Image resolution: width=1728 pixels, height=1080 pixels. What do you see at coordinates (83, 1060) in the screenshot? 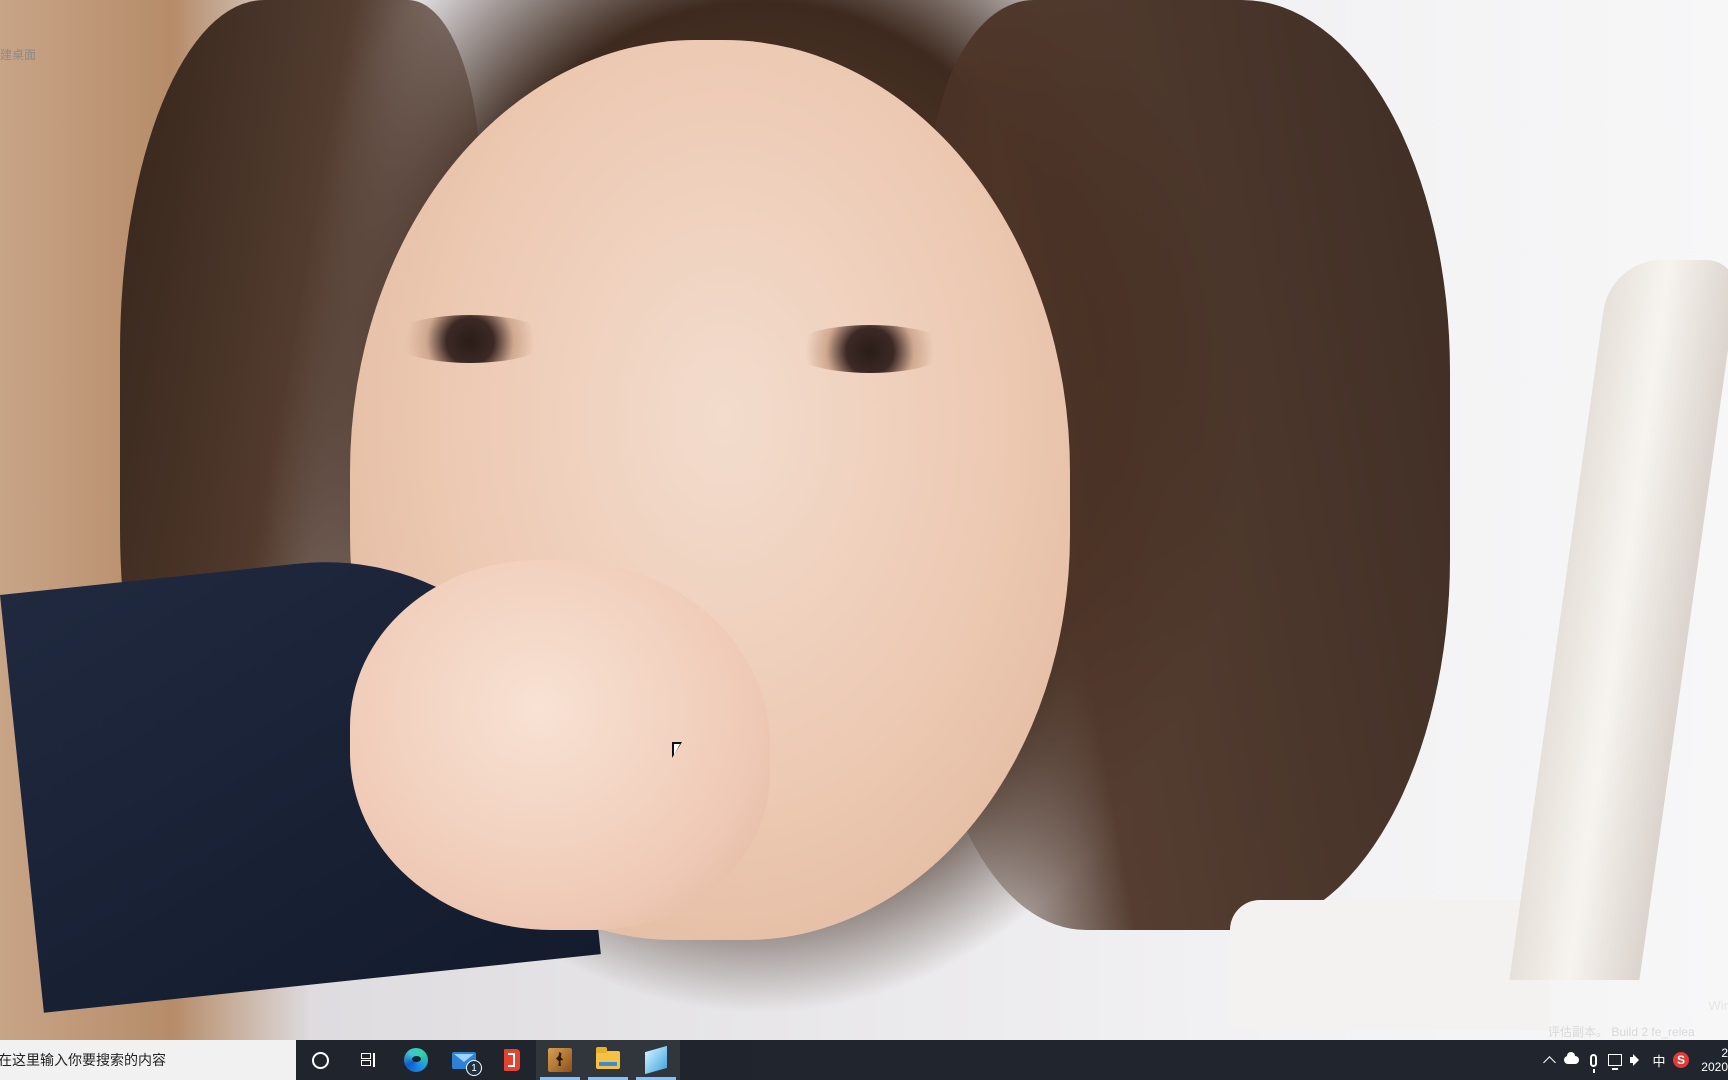
I see `search-placeholder: 在这里输入你要搜索的内容` at bounding box center [83, 1060].